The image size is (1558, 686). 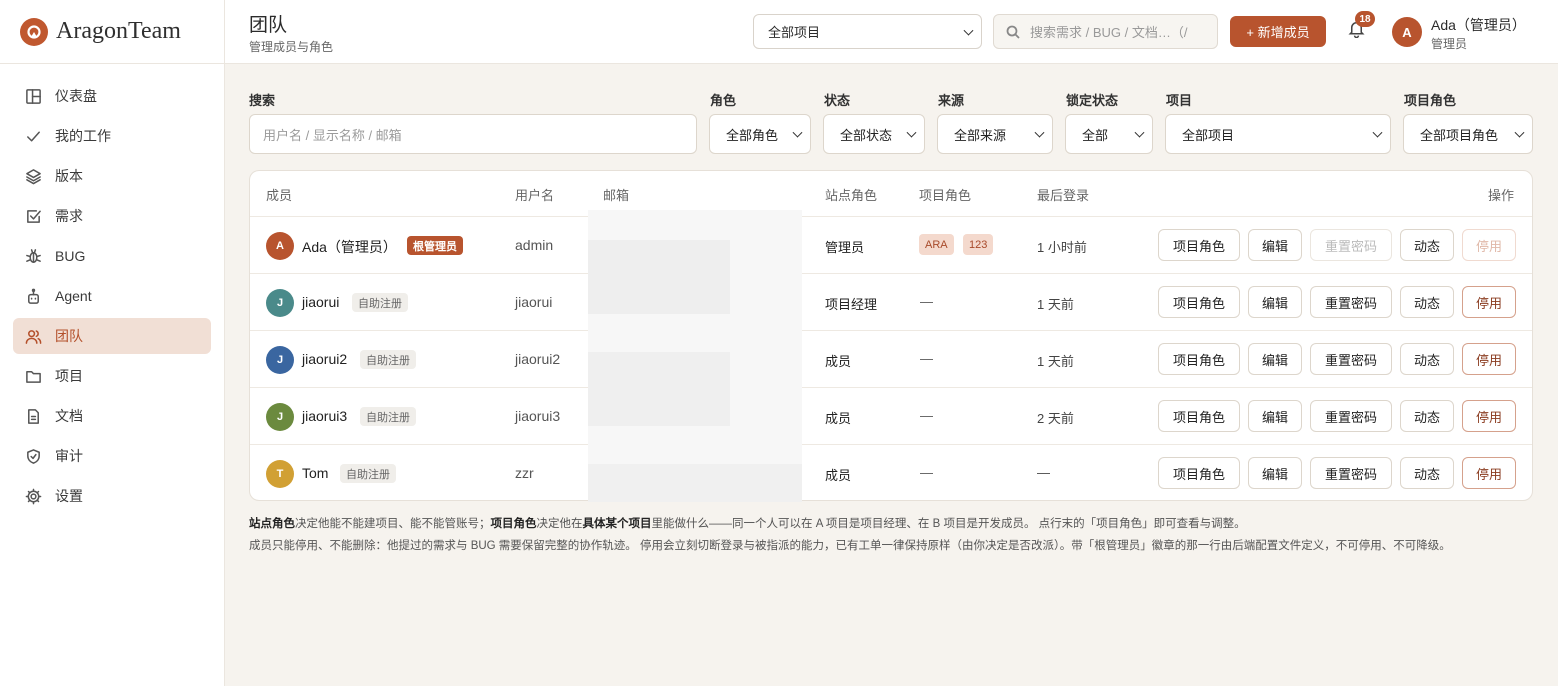 What do you see at coordinates (33, 456) in the screenshot?
I see `shield-icon` at bounding box center [33, 456].